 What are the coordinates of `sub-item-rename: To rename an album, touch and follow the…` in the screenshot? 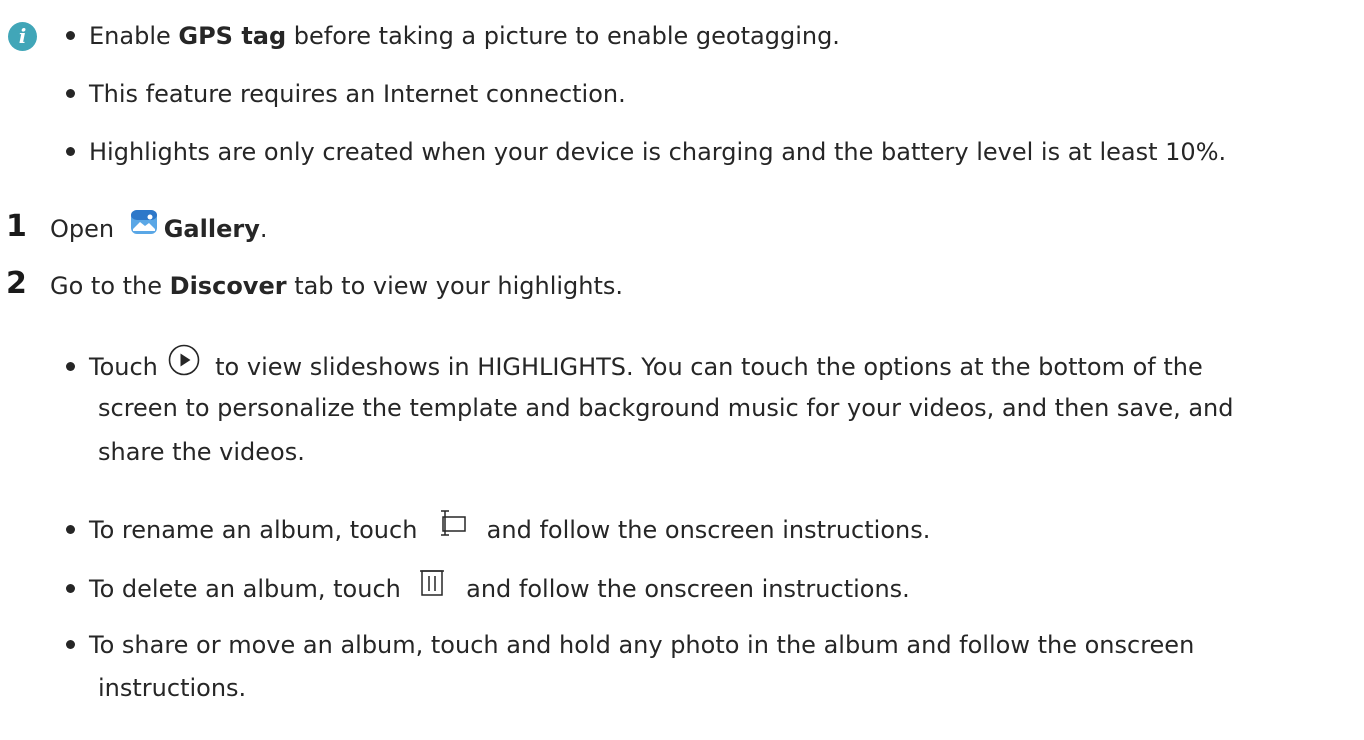 It's located at (498, 529).